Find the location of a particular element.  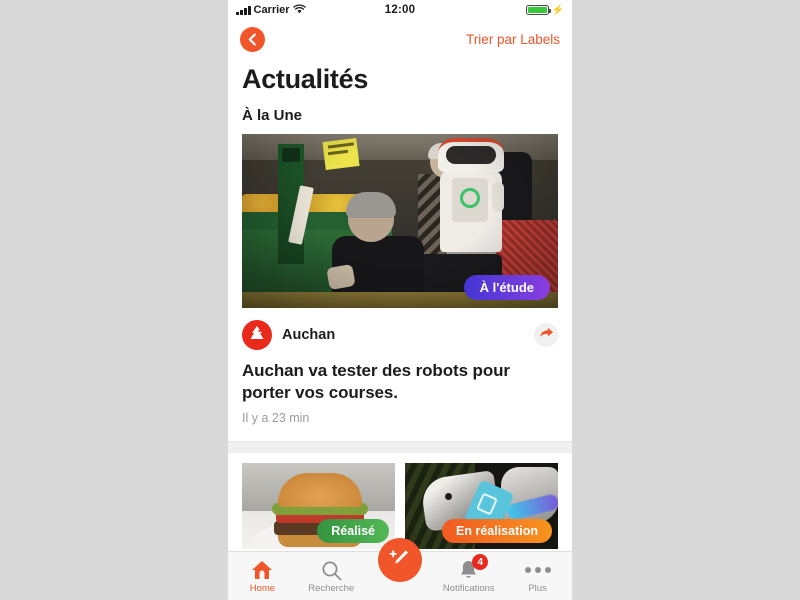

status-bar-left: Carrier is located at coordinates (310, 10).